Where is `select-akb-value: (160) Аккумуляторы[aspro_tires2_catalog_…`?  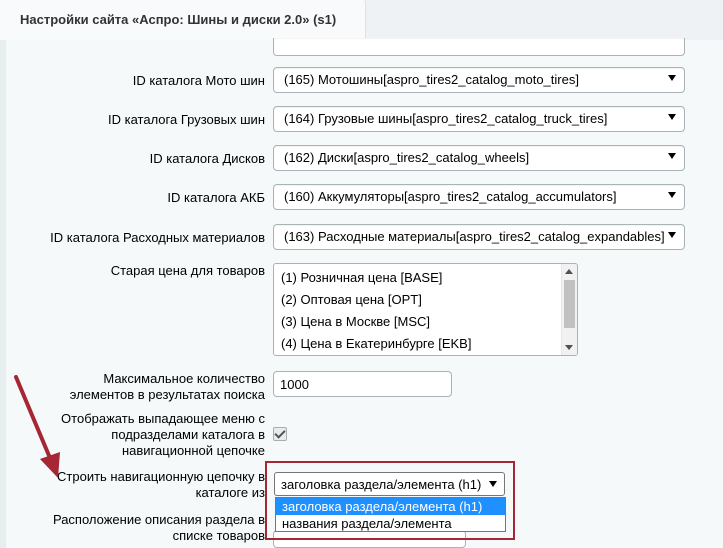 select-akb-value: (160) Аккумуляторы[aspro_tires2_catalog_… is located at coordinates (450, 196).